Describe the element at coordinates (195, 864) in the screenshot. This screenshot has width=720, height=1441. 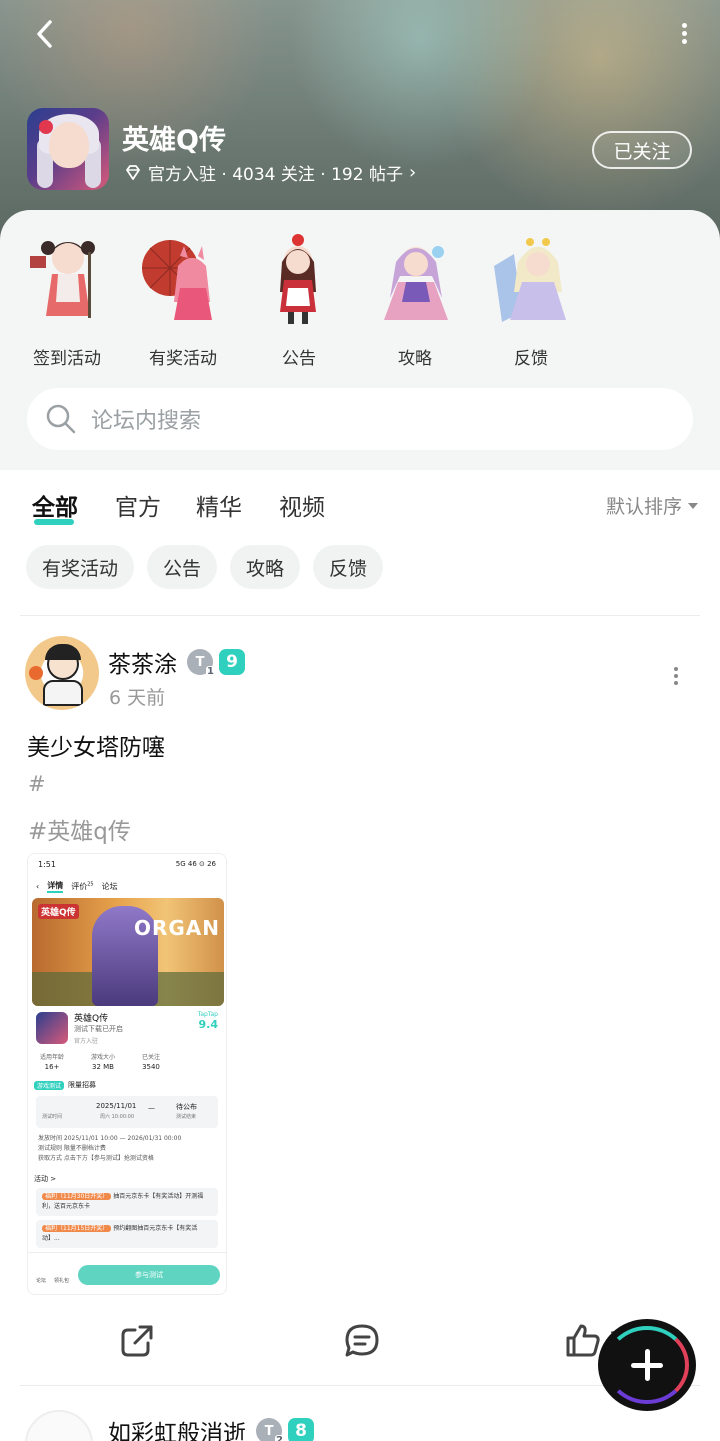
I see `shot-status-icons: 5G 46 ⊙ 26` at that location.